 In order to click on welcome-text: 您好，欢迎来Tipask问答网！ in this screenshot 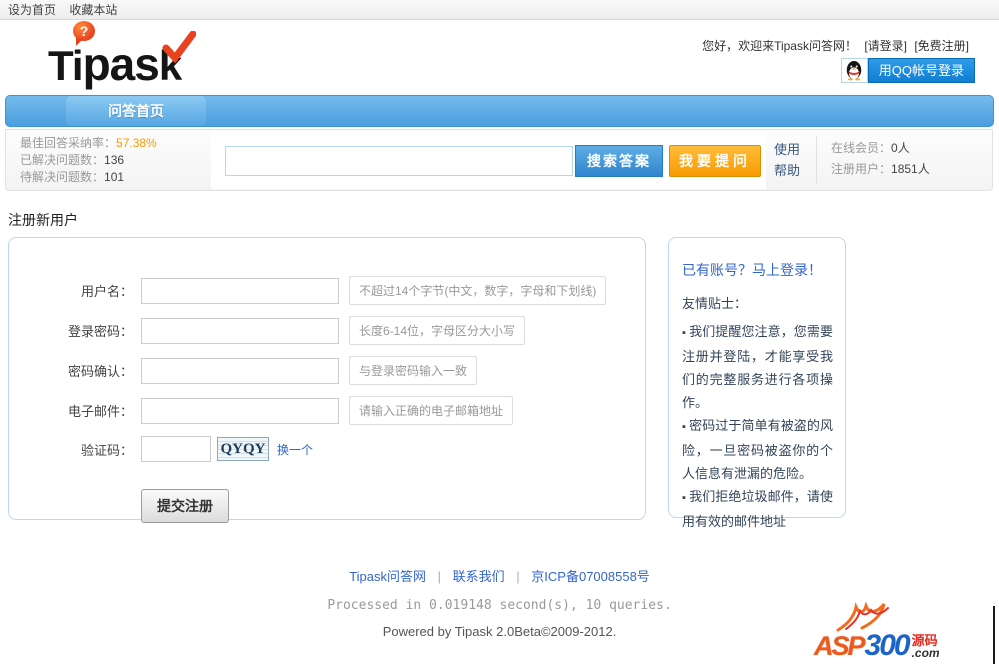, I will do `click(779, 46)`.